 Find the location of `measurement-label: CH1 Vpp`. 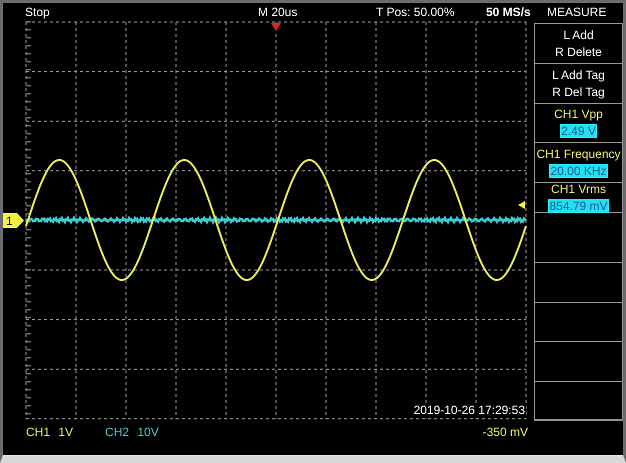

measurement-label: CH1 Vpp is located at coordinates (578, 114).